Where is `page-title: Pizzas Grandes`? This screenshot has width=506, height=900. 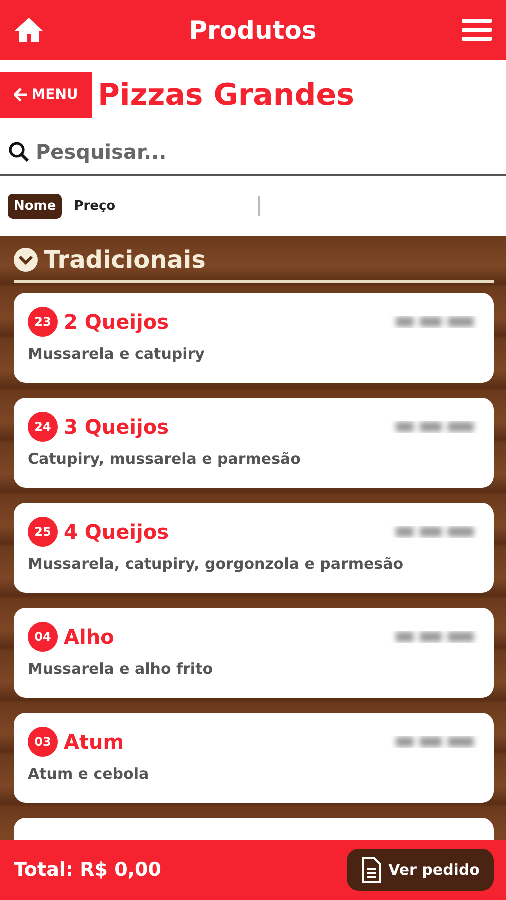
page-title: Pizzas Grandes is located at coordinates (226, 95).